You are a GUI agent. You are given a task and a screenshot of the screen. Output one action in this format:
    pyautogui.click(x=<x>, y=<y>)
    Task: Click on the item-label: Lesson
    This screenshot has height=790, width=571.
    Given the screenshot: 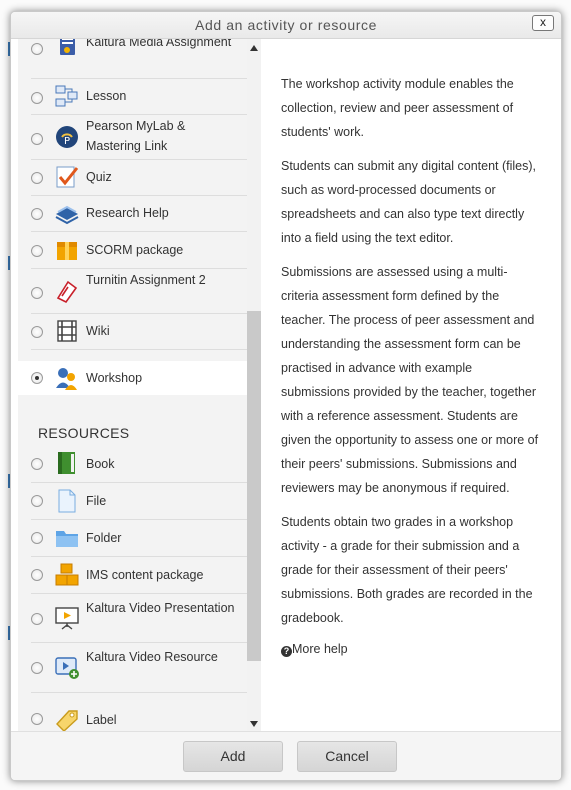 What is the action you would take?
    pyautogui.click(x=106, y=96)
    